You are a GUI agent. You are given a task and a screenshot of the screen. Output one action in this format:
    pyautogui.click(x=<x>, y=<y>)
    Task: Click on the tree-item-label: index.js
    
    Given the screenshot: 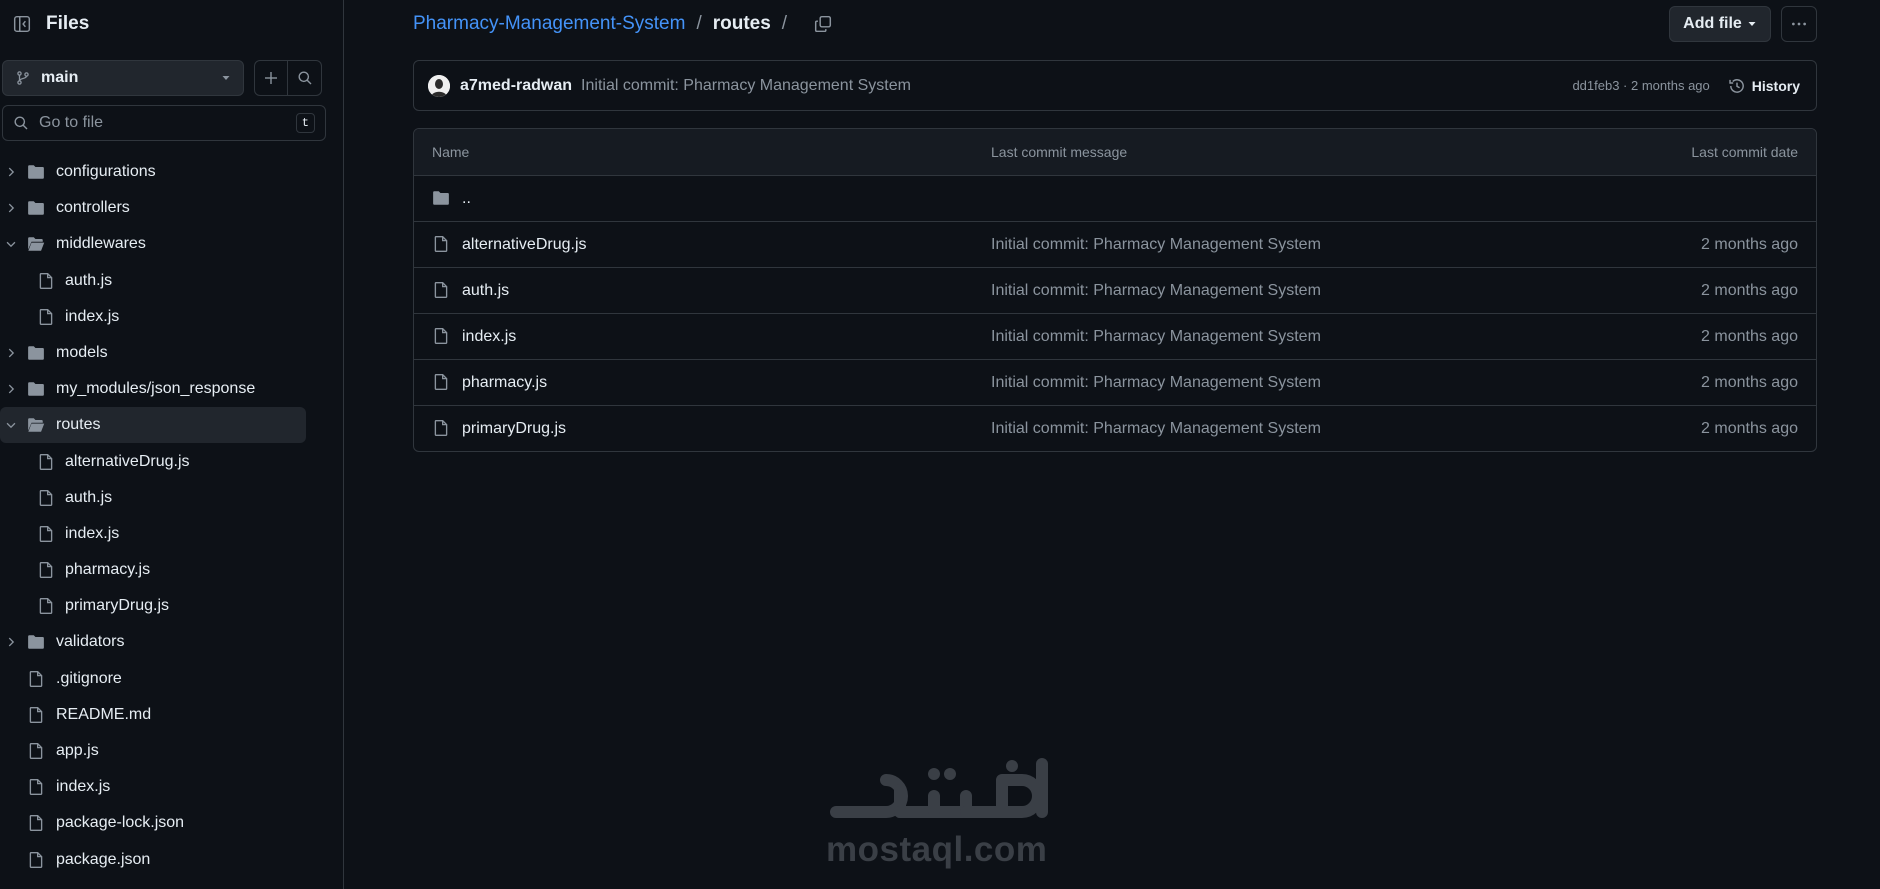 What is the action you would take?
    pyautogui.click(x=92, y=316)
    